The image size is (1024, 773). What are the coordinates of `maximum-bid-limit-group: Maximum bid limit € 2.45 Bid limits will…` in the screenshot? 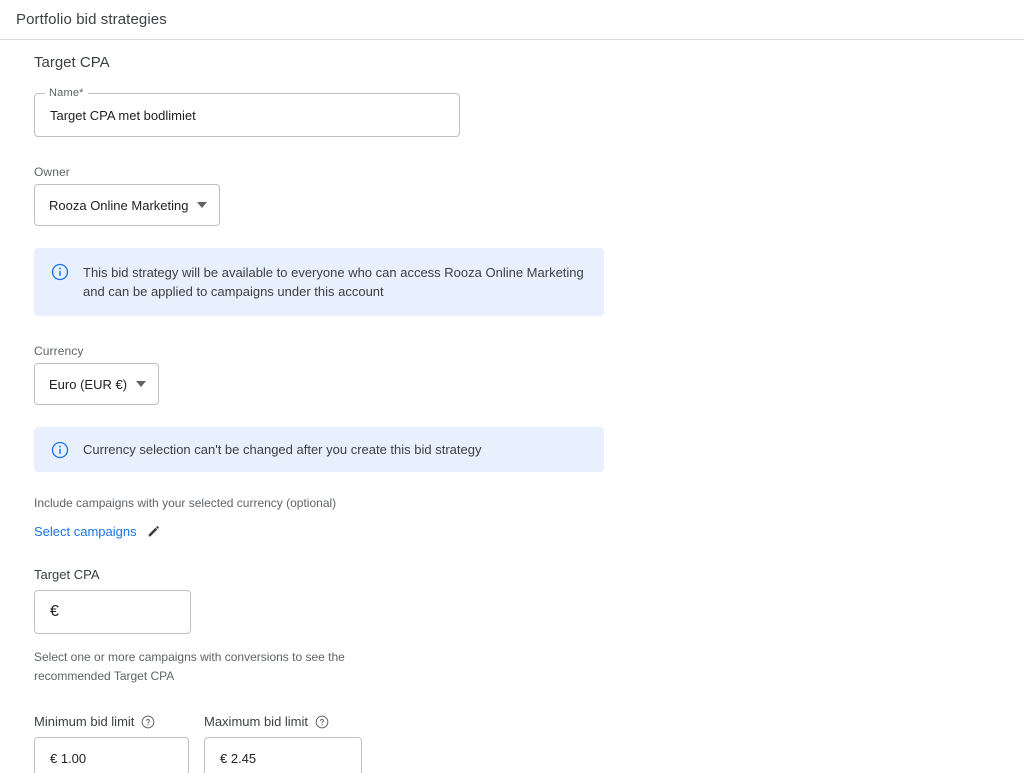 It's located at (283, 743).